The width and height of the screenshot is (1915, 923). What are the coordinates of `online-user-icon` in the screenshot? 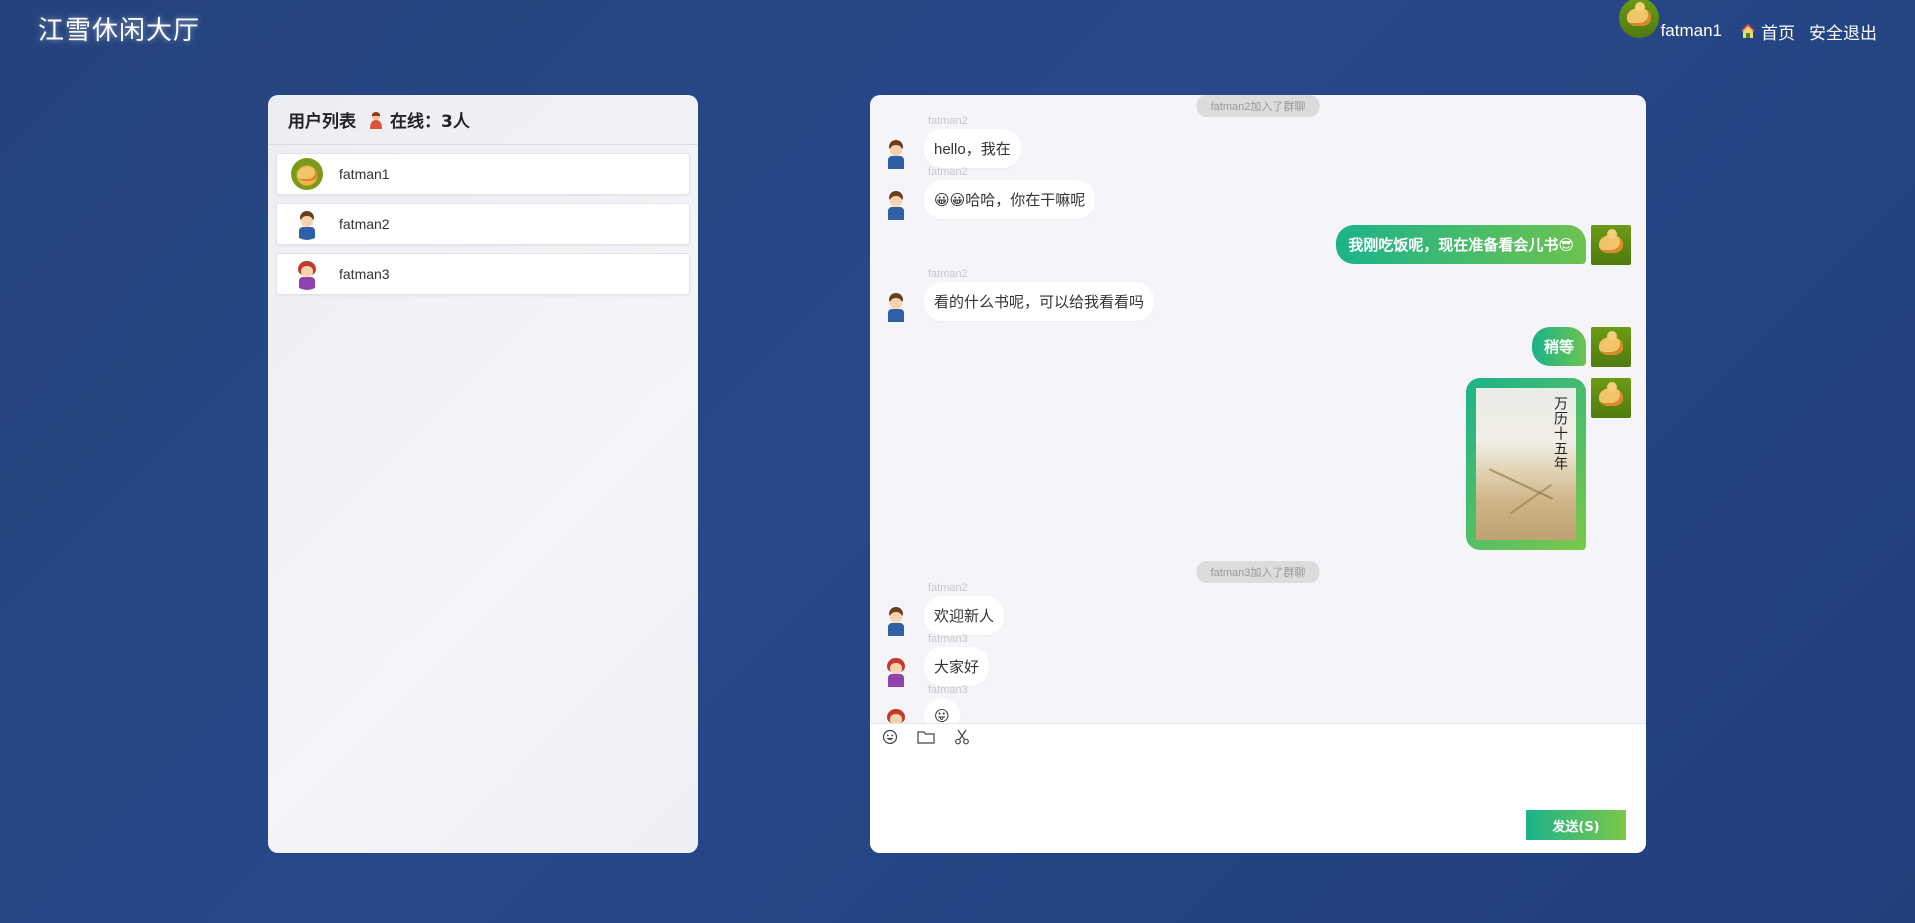 It's located at (376, 120).